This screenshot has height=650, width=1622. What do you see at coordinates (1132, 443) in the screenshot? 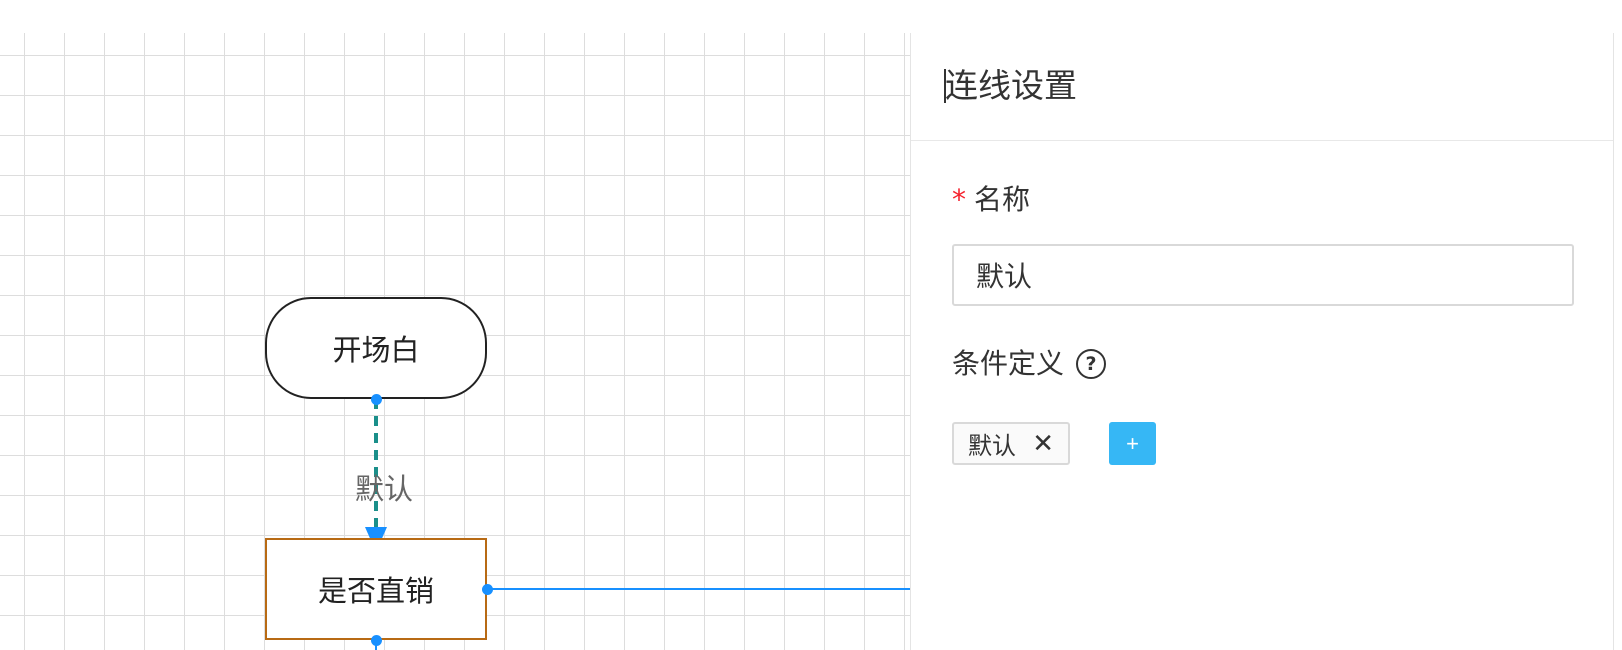
I see `add-condition-button: +` at bounding box center [1132, 443].